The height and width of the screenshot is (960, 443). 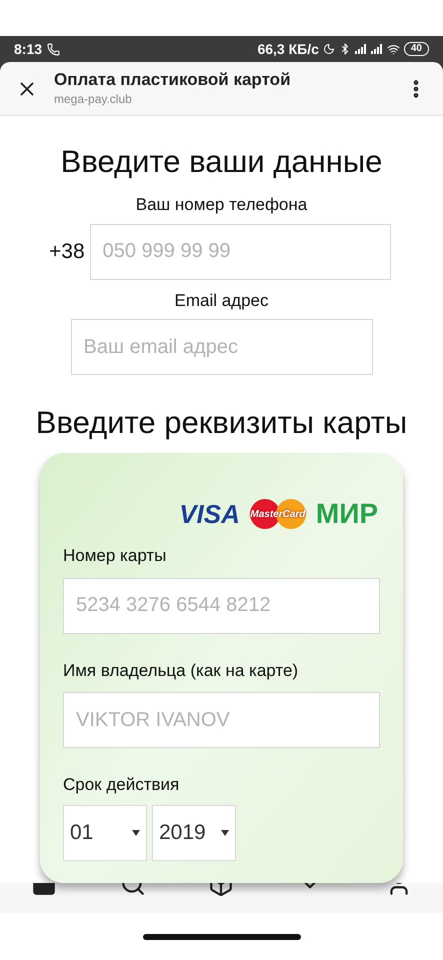 I want to click on page-title: Оплата пластиковой картой, so click(x=172, y=79).